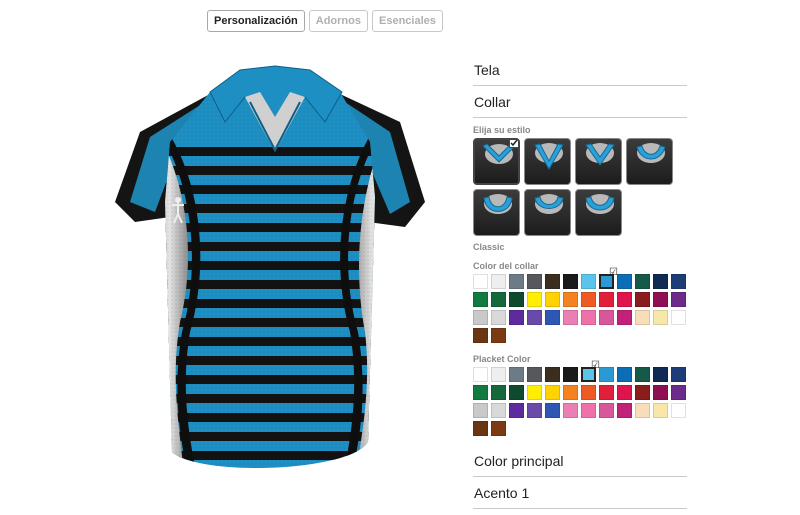 The height and width of the screenshot is (515, 800). I want to click on tab-adornos: Adornos, so click(338, 21).